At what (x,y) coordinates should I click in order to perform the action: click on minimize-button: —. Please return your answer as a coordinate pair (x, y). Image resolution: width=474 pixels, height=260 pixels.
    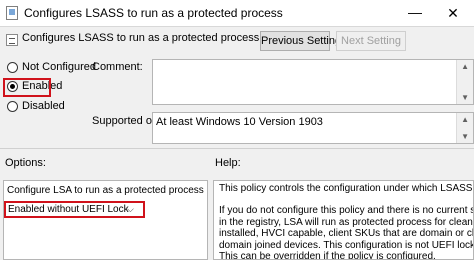
    Looking at the image, I should click on (415, 13).